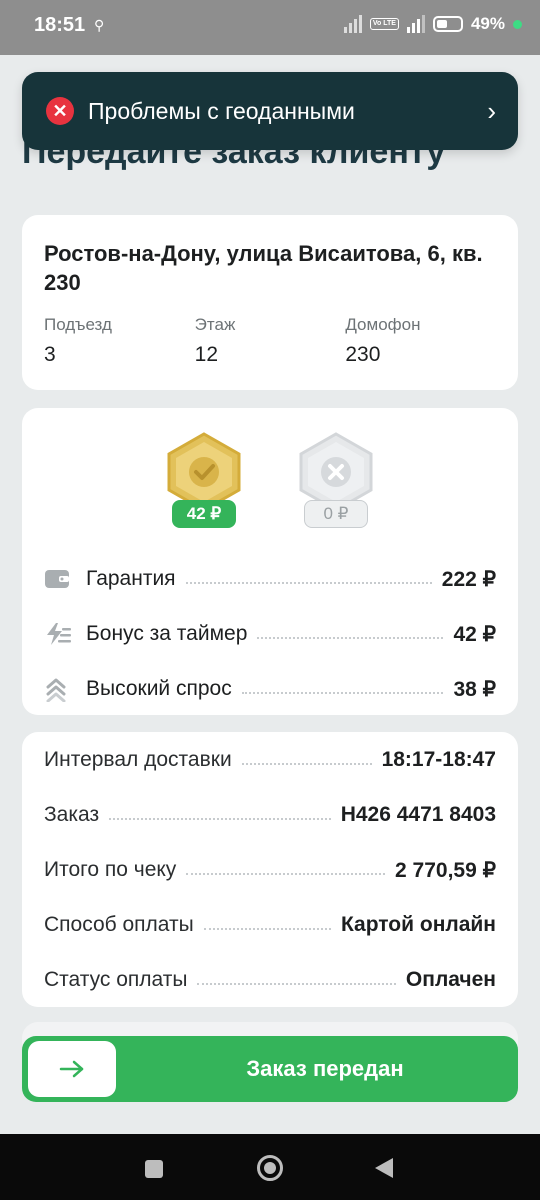 This screenshot has width=540, height=1200. Describe the element at coordinates (517, 24) in the screenshot. I see `privacy-dot-icon` at that location.